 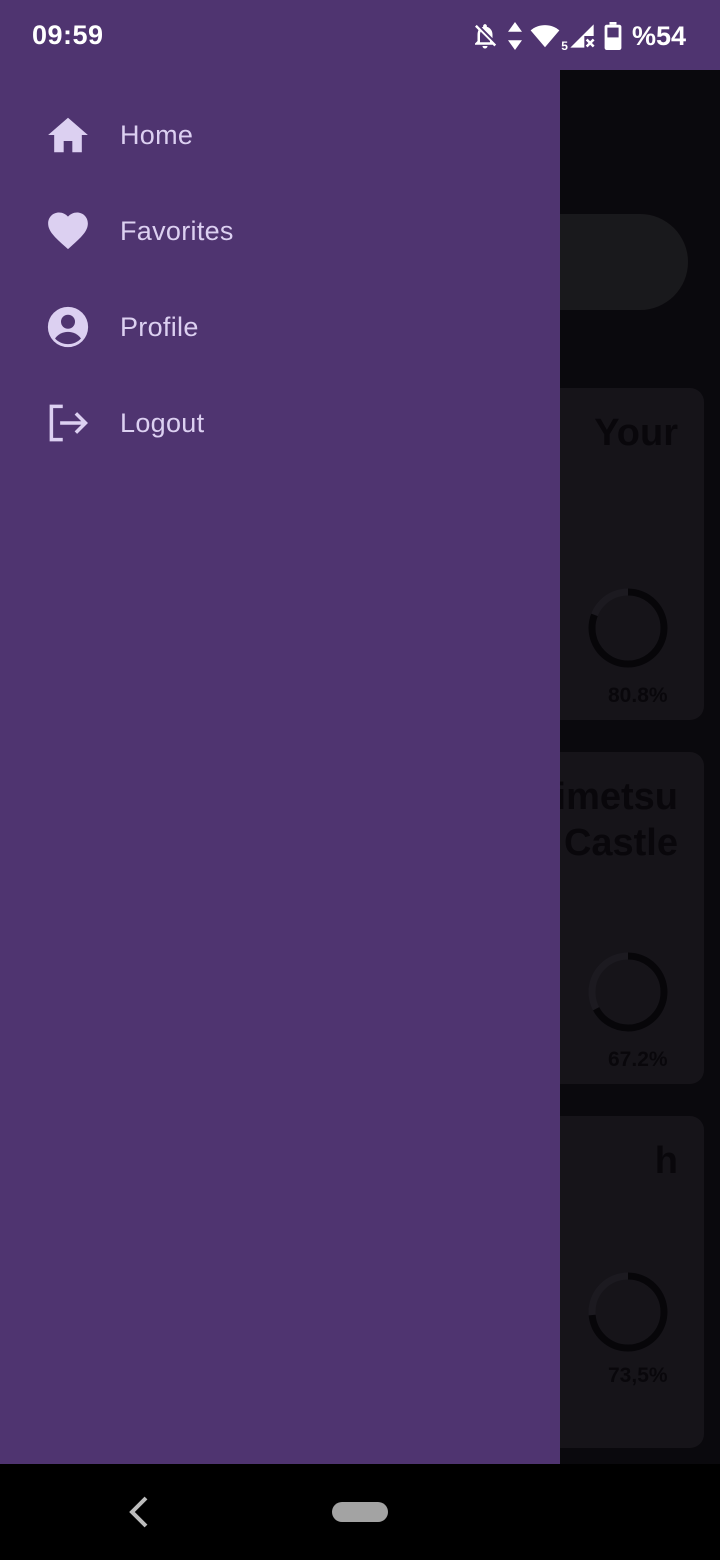 What do you see at coordinates (139, 1512) in the screenshot?
I see `back-icon` at bounding box center [139, 1512].